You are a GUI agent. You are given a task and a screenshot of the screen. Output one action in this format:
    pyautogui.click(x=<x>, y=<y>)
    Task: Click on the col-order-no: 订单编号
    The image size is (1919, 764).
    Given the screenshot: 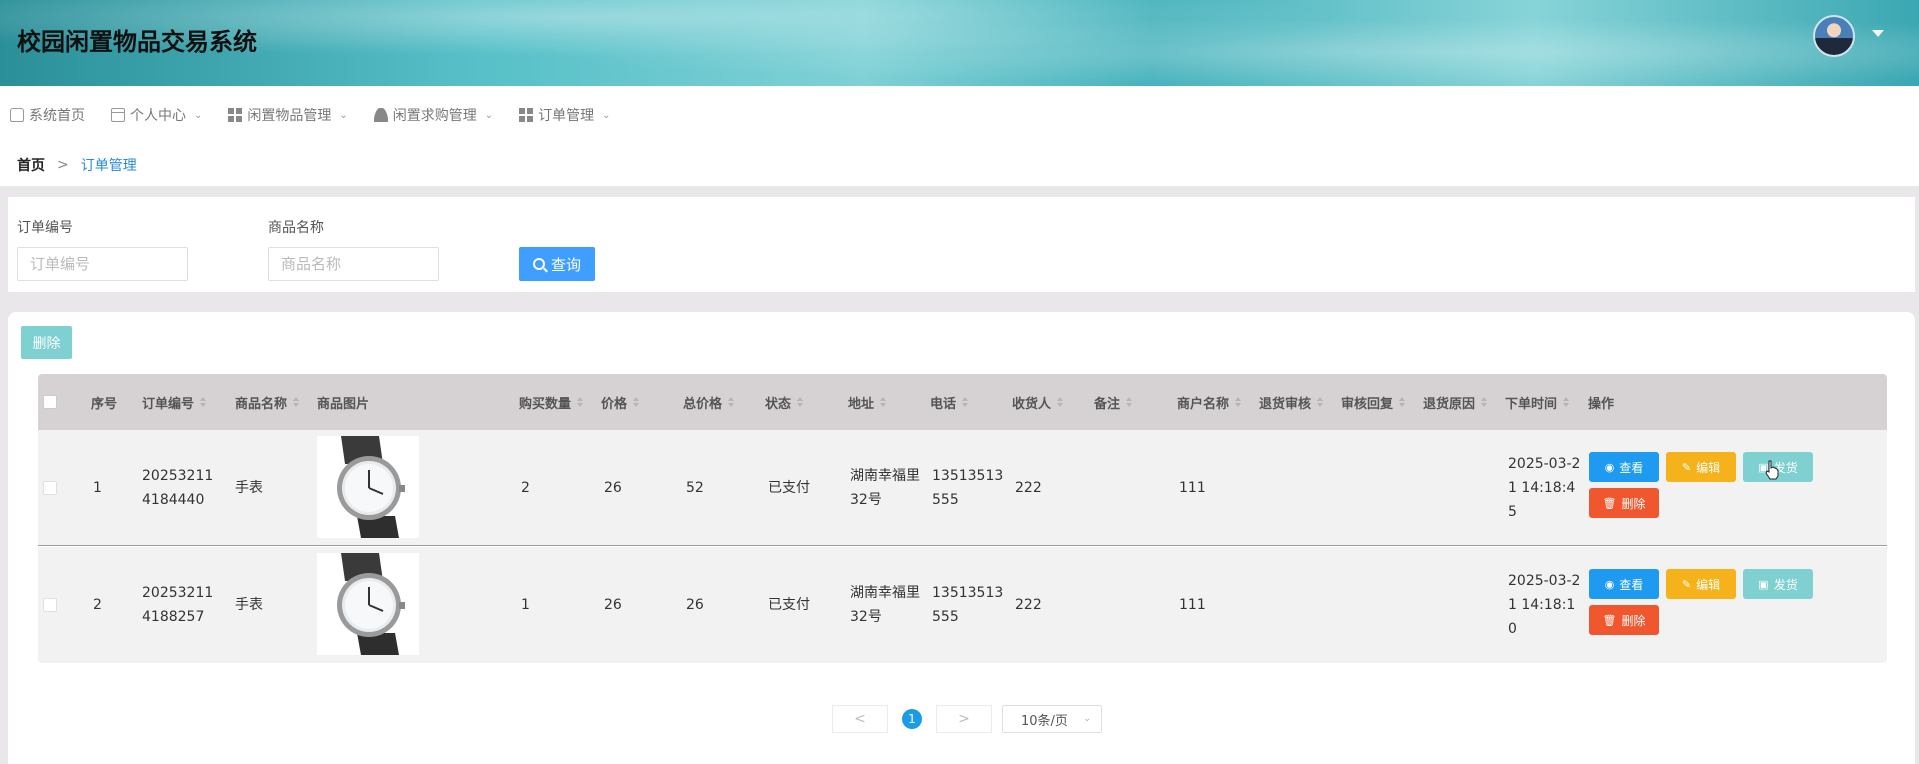 What is the action you would take?
    pyautogui.click(x=174, y=402)
    